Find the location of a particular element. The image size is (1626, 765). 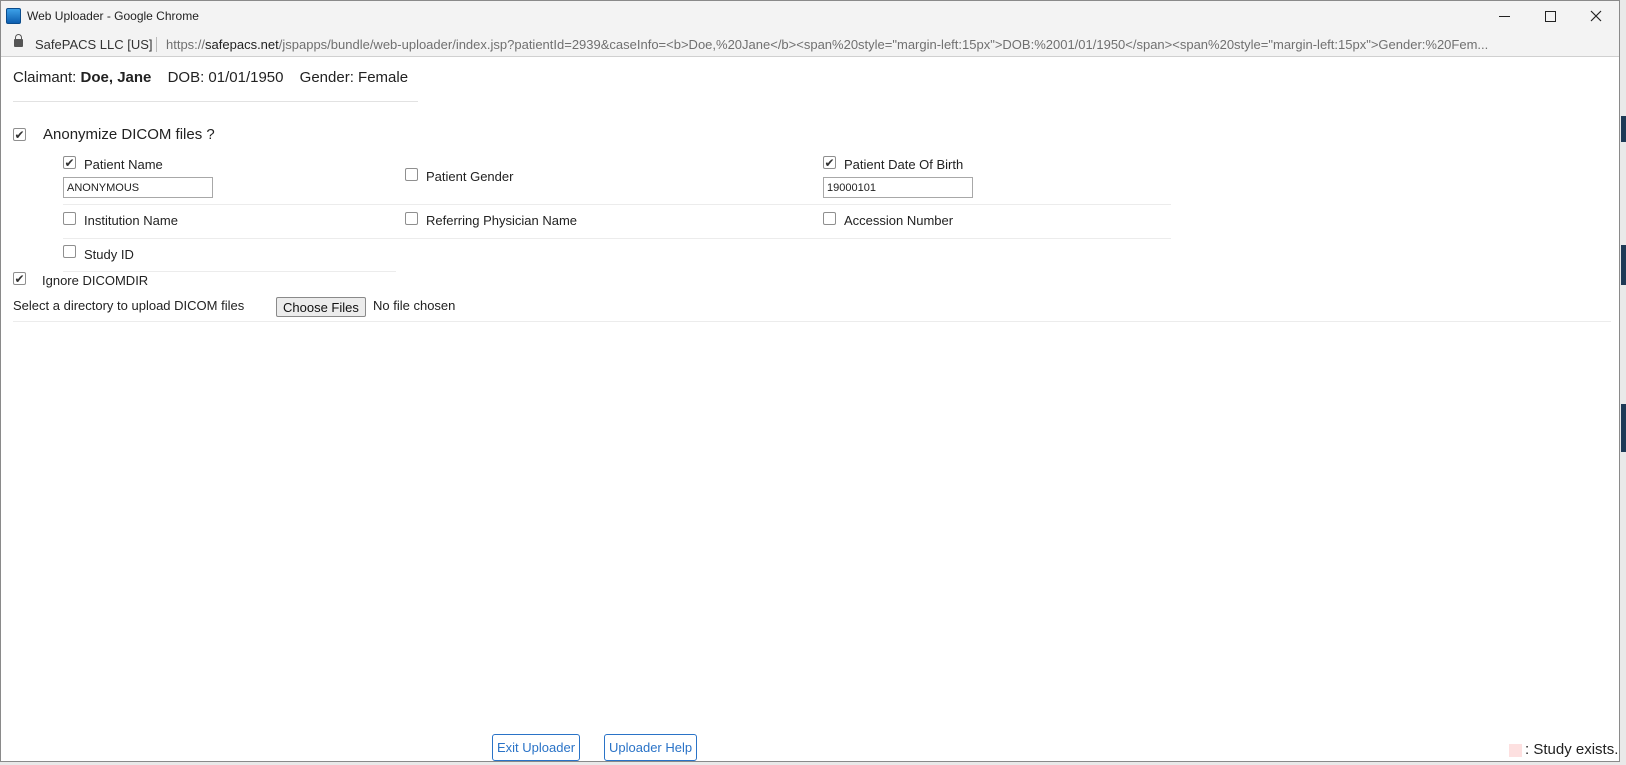

ignore-dicomdir-checkbox is located at coordinates (19, 278).